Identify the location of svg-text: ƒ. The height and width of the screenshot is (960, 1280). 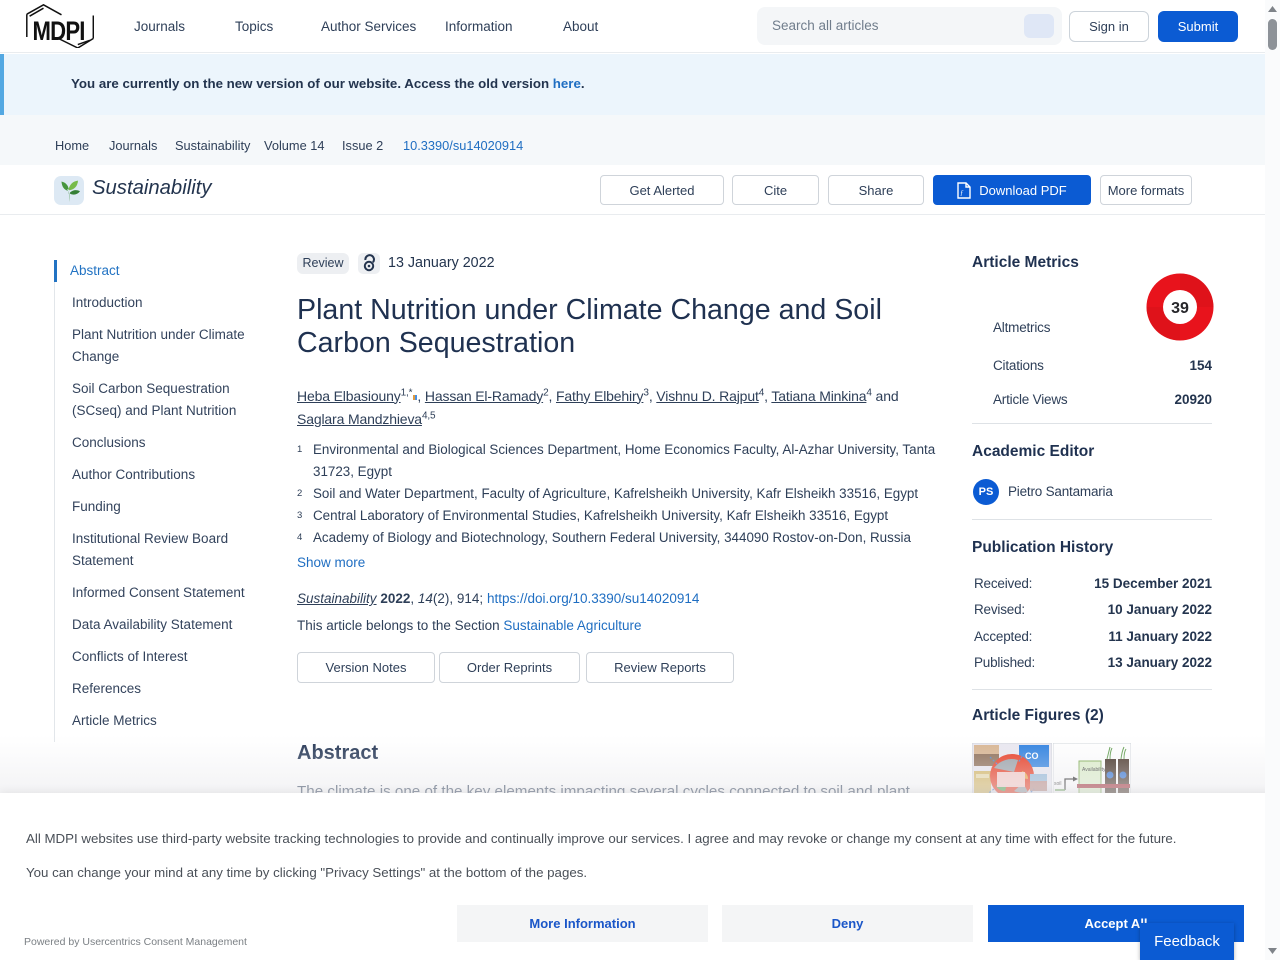
(962, 193).